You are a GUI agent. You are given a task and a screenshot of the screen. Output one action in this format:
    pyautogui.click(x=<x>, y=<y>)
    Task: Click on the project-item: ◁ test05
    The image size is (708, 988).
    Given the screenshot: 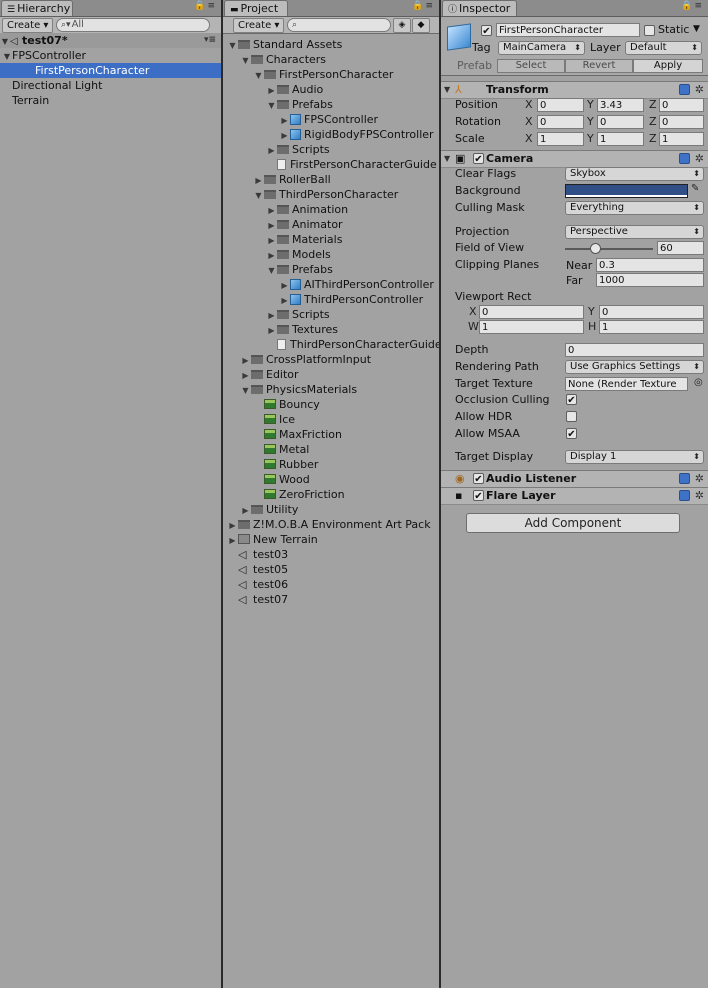 What is the action you would take?
    pyautogui.click(x=257, y=569)
    